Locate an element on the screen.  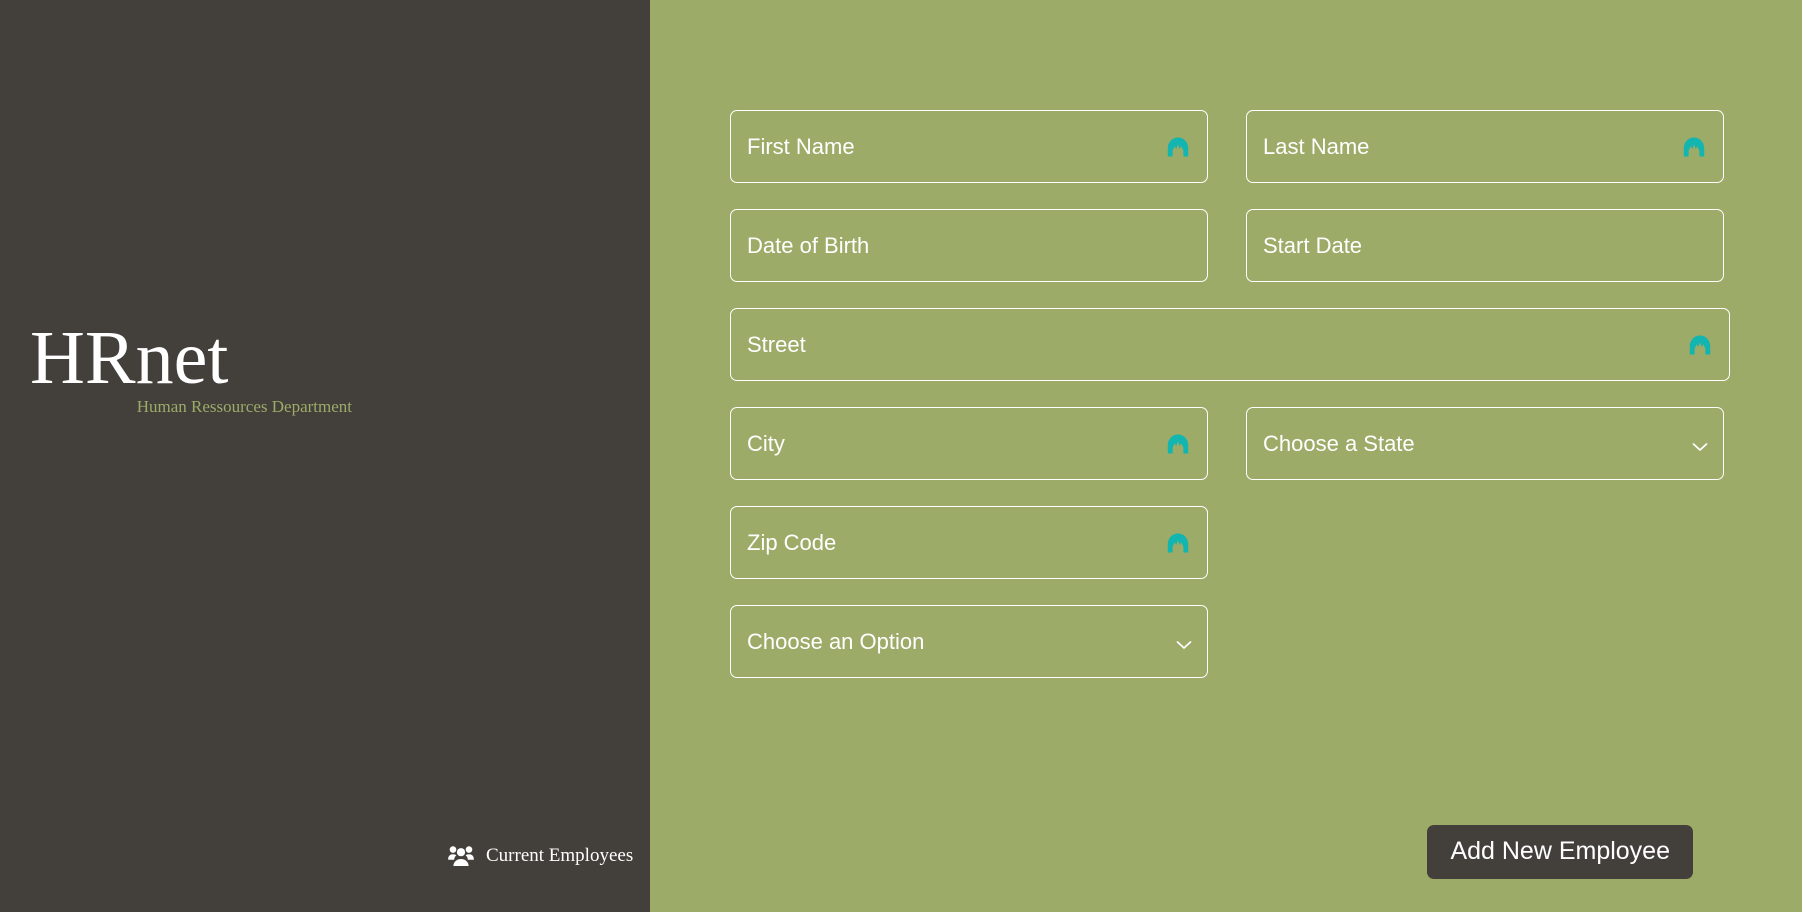
brand-block: HRnet Human Ressources Department is located at coordinates (200, 368).